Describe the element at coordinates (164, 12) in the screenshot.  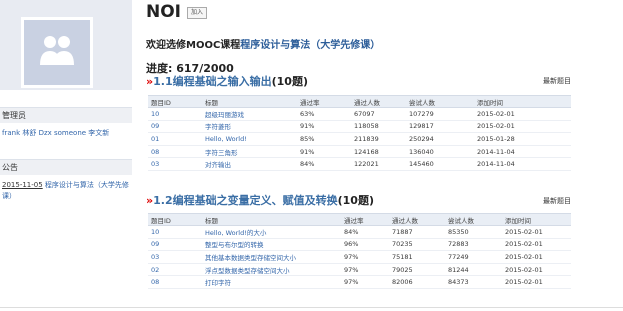
I see `course-name: NOI` at that location.